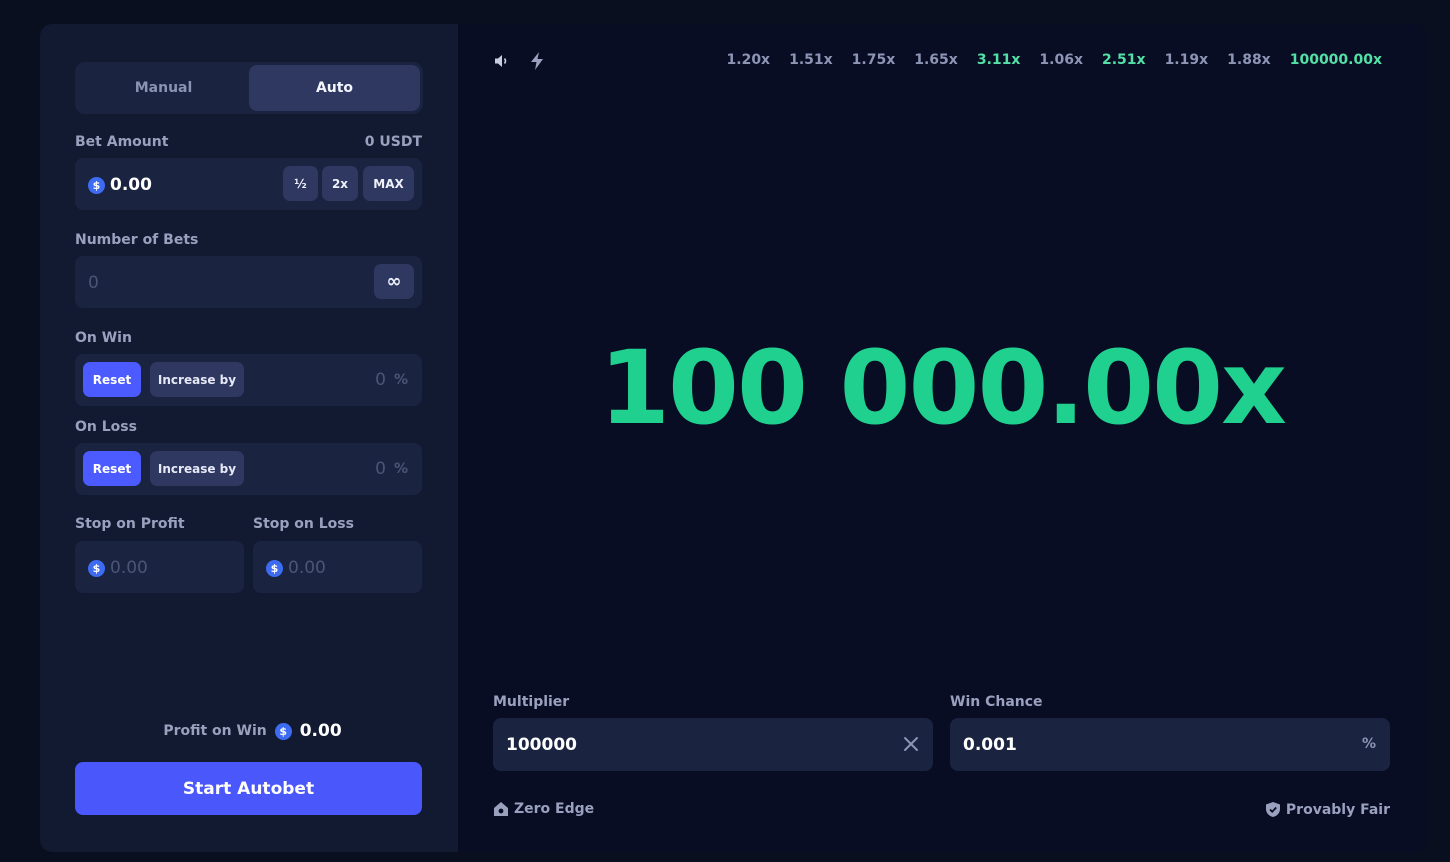  What do you see at coordinates (1335, 60) in the screenshot?
I see `history-item: 100000.00x` at bounding box center [1335, 60].